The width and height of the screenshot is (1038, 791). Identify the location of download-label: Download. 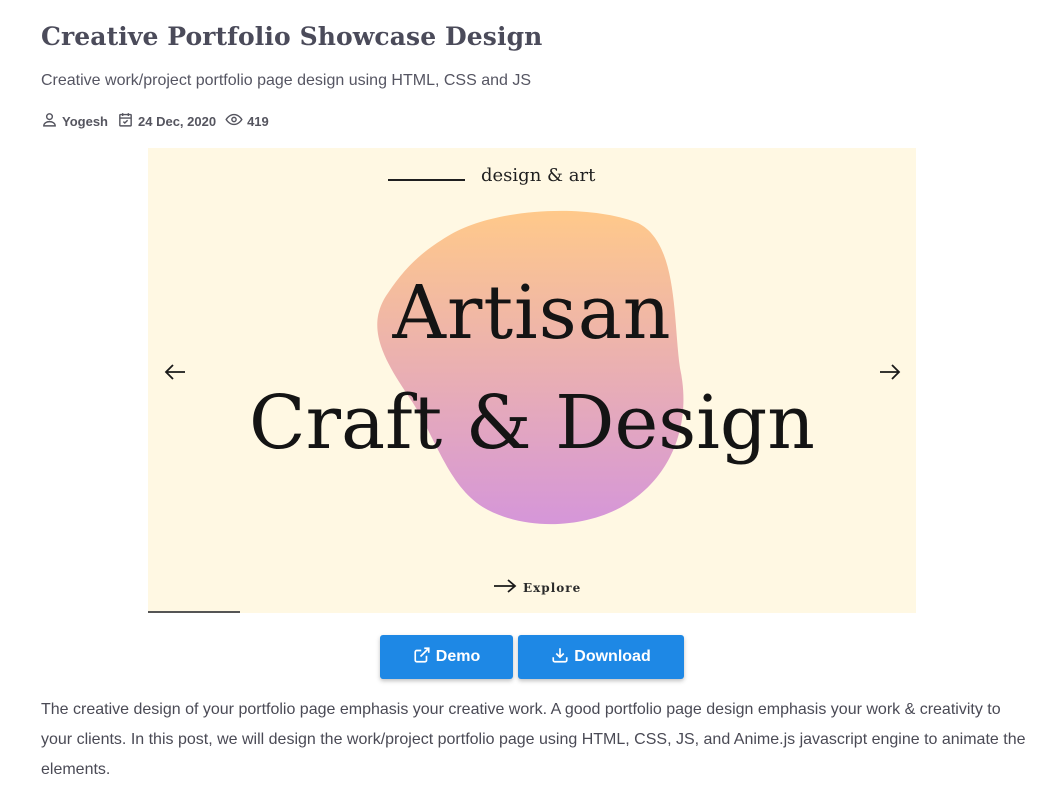
(612, 656).